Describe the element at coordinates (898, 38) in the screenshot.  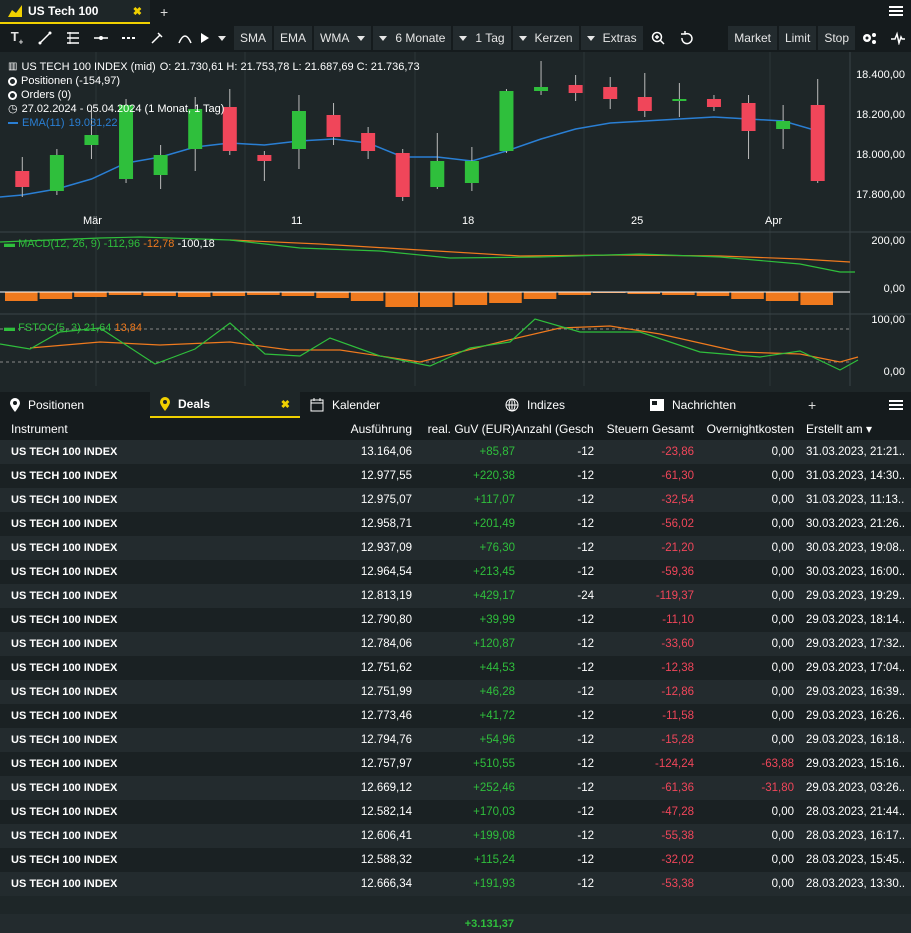
I see `pulse-icon` at that location.